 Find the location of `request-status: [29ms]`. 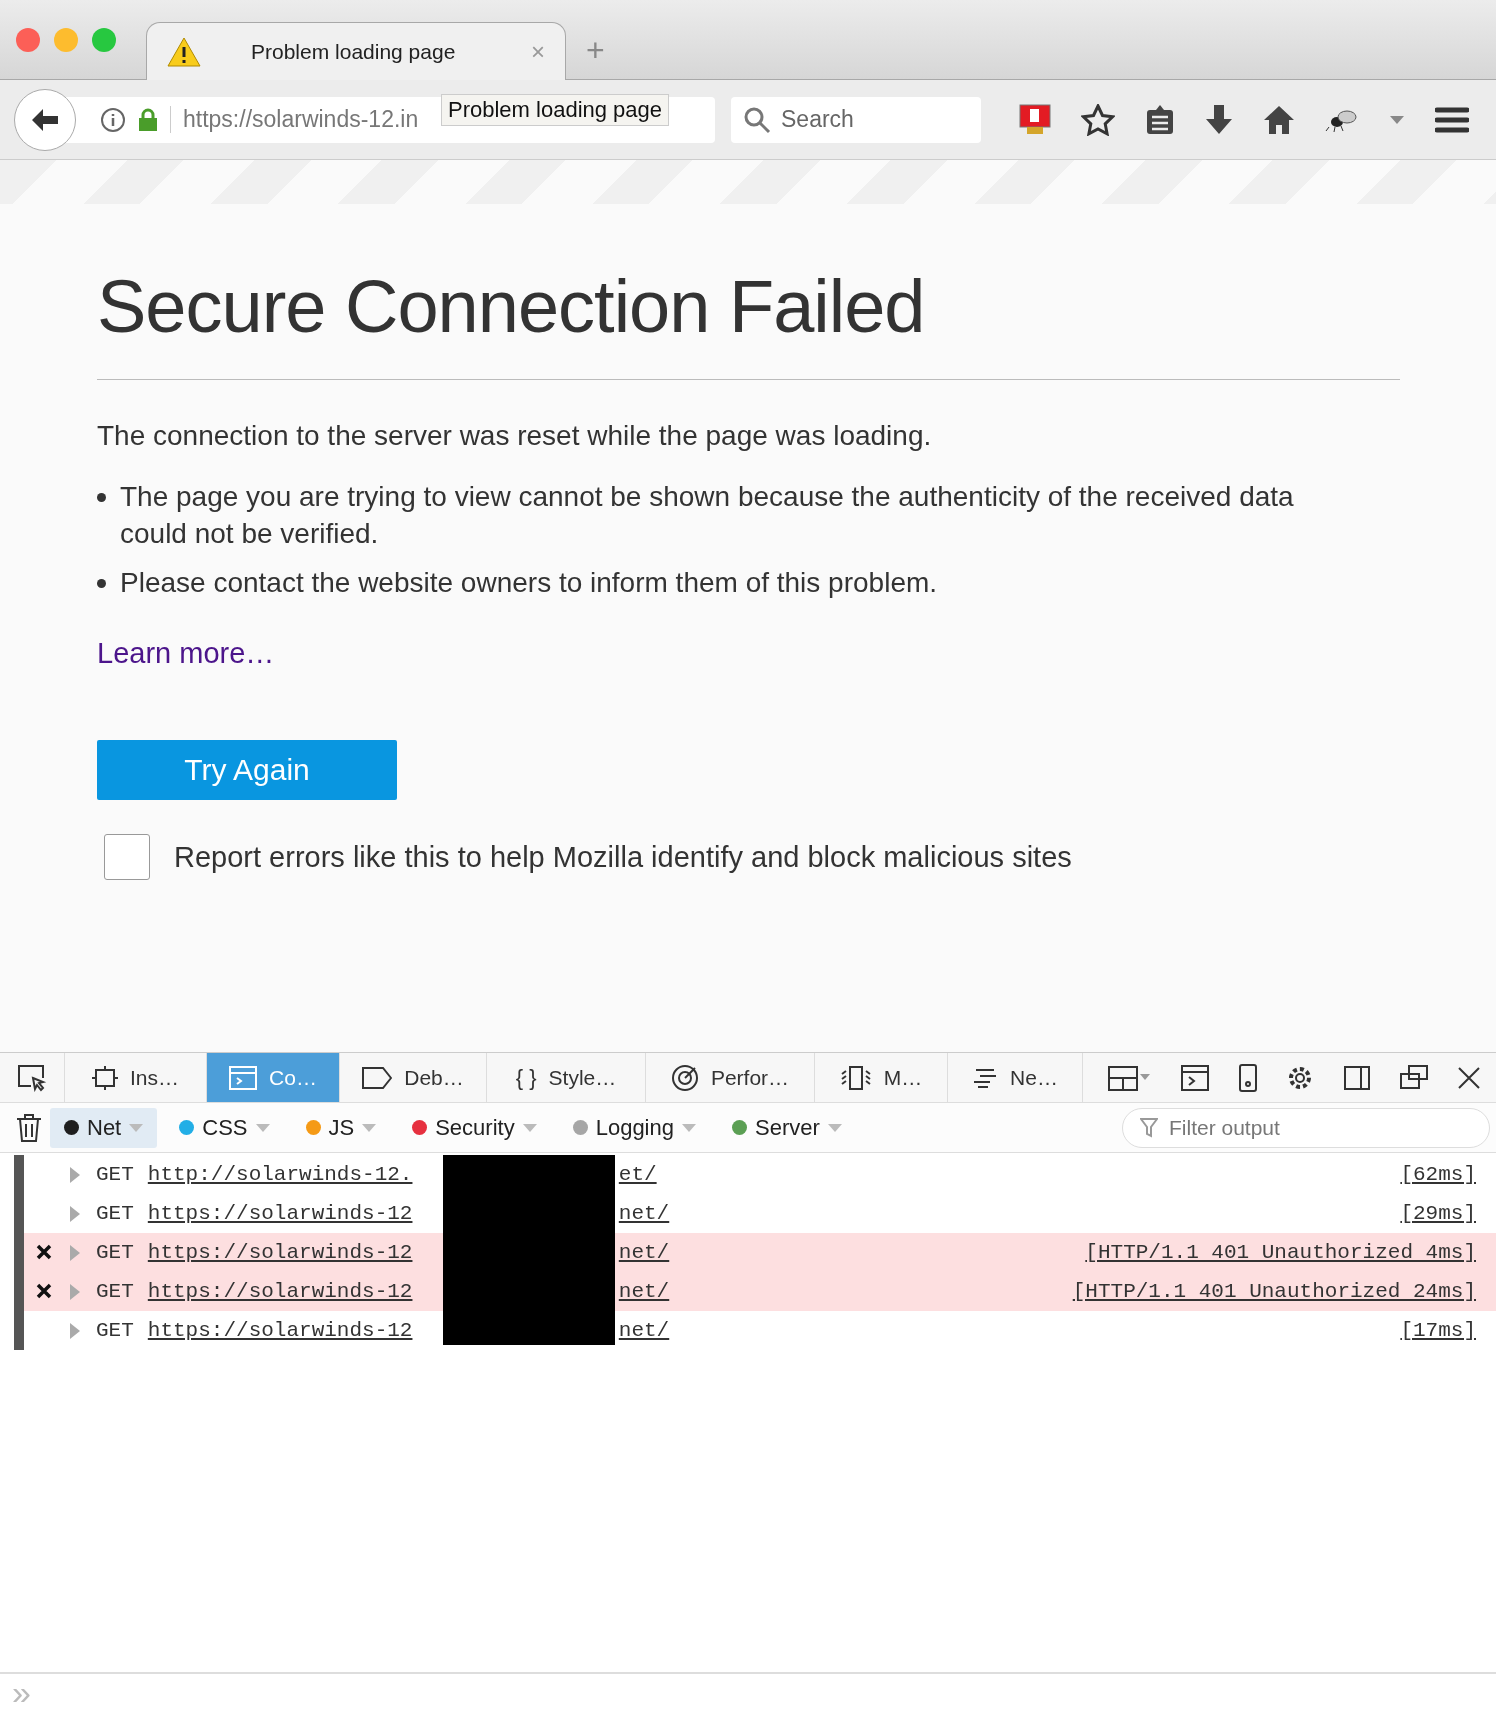

request-status: [29ms] is located at coordinates (1438, 1213).